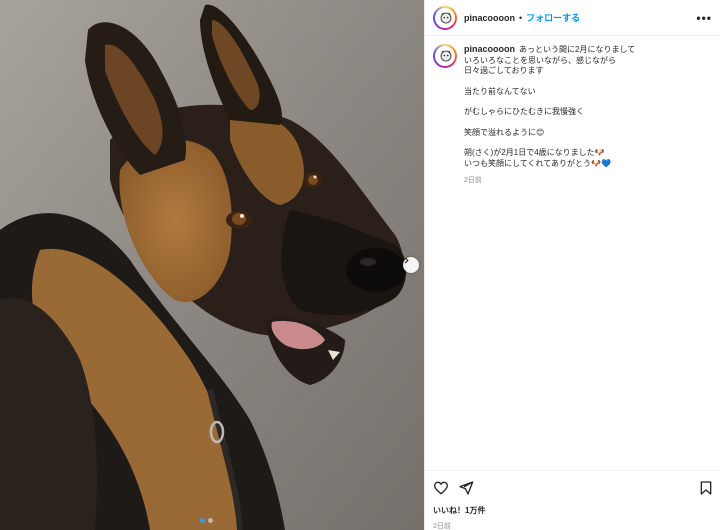  I want to click on likes-count: いいね！1万件, so click(573, 510).